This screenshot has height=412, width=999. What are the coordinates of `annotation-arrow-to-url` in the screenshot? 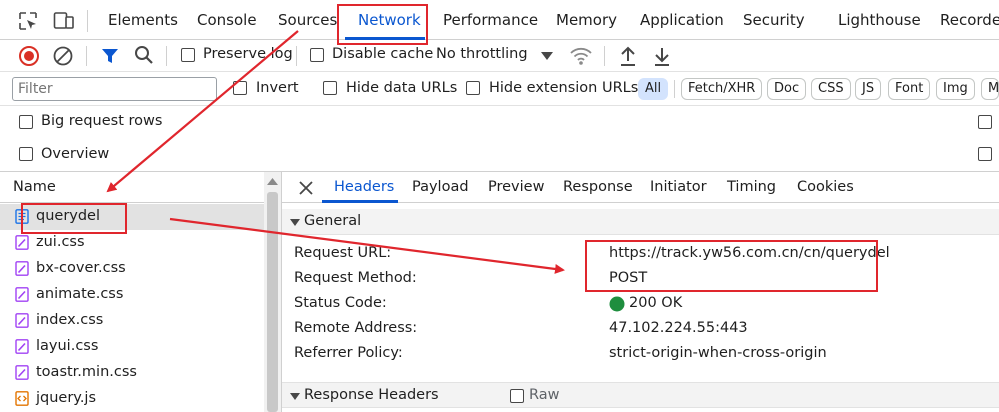 It's located at (367, 245).